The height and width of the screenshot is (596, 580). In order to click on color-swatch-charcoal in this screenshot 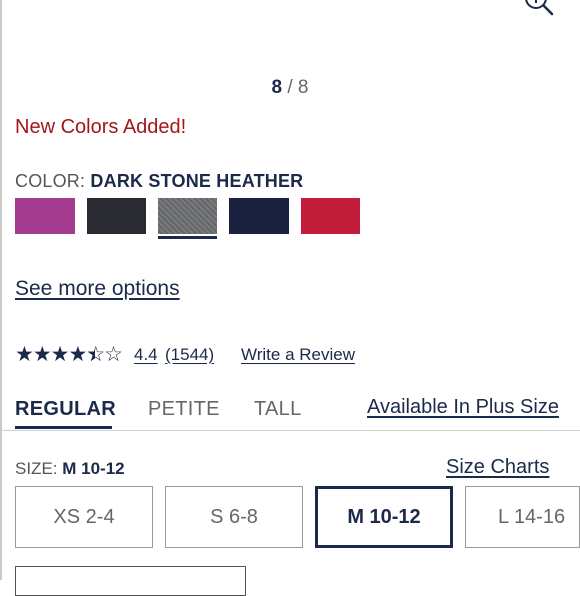, I will do `click(116, 216)`.